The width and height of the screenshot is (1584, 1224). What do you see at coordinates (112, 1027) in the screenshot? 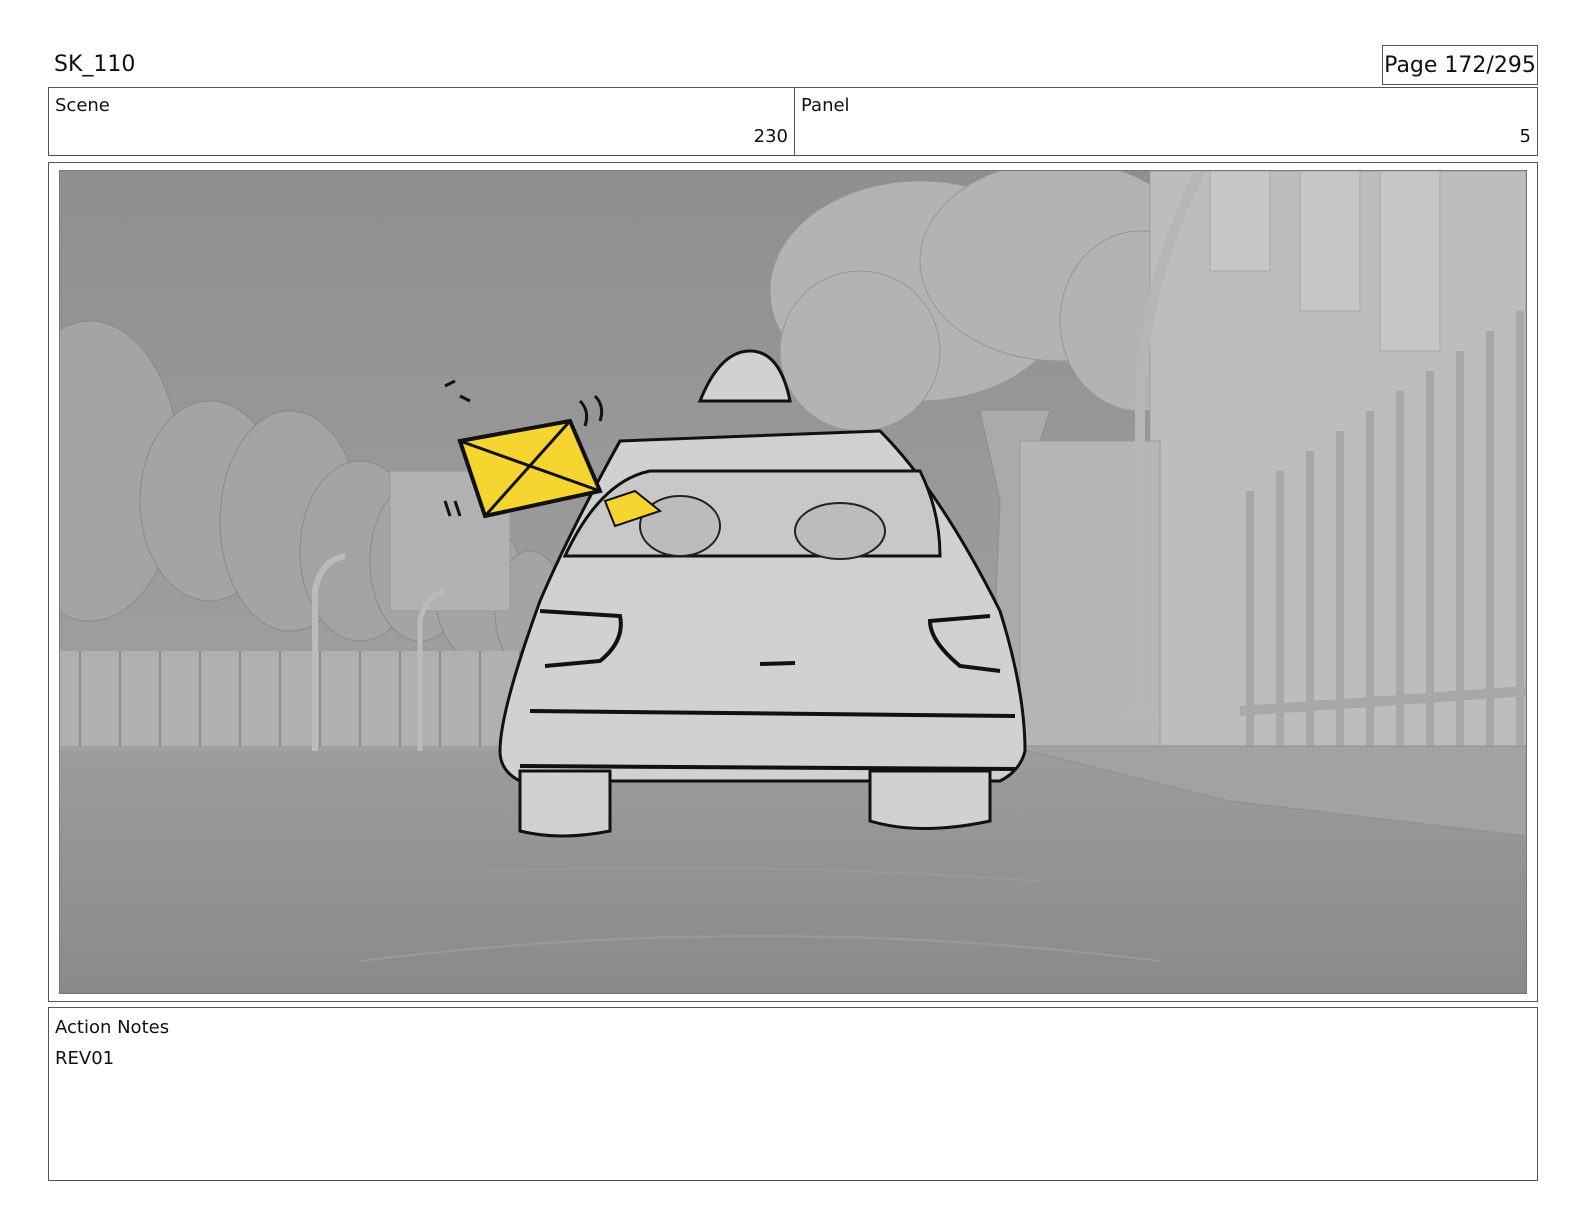
I see `action-notes-label: Action Notes` at bounding box center [112, 1027].